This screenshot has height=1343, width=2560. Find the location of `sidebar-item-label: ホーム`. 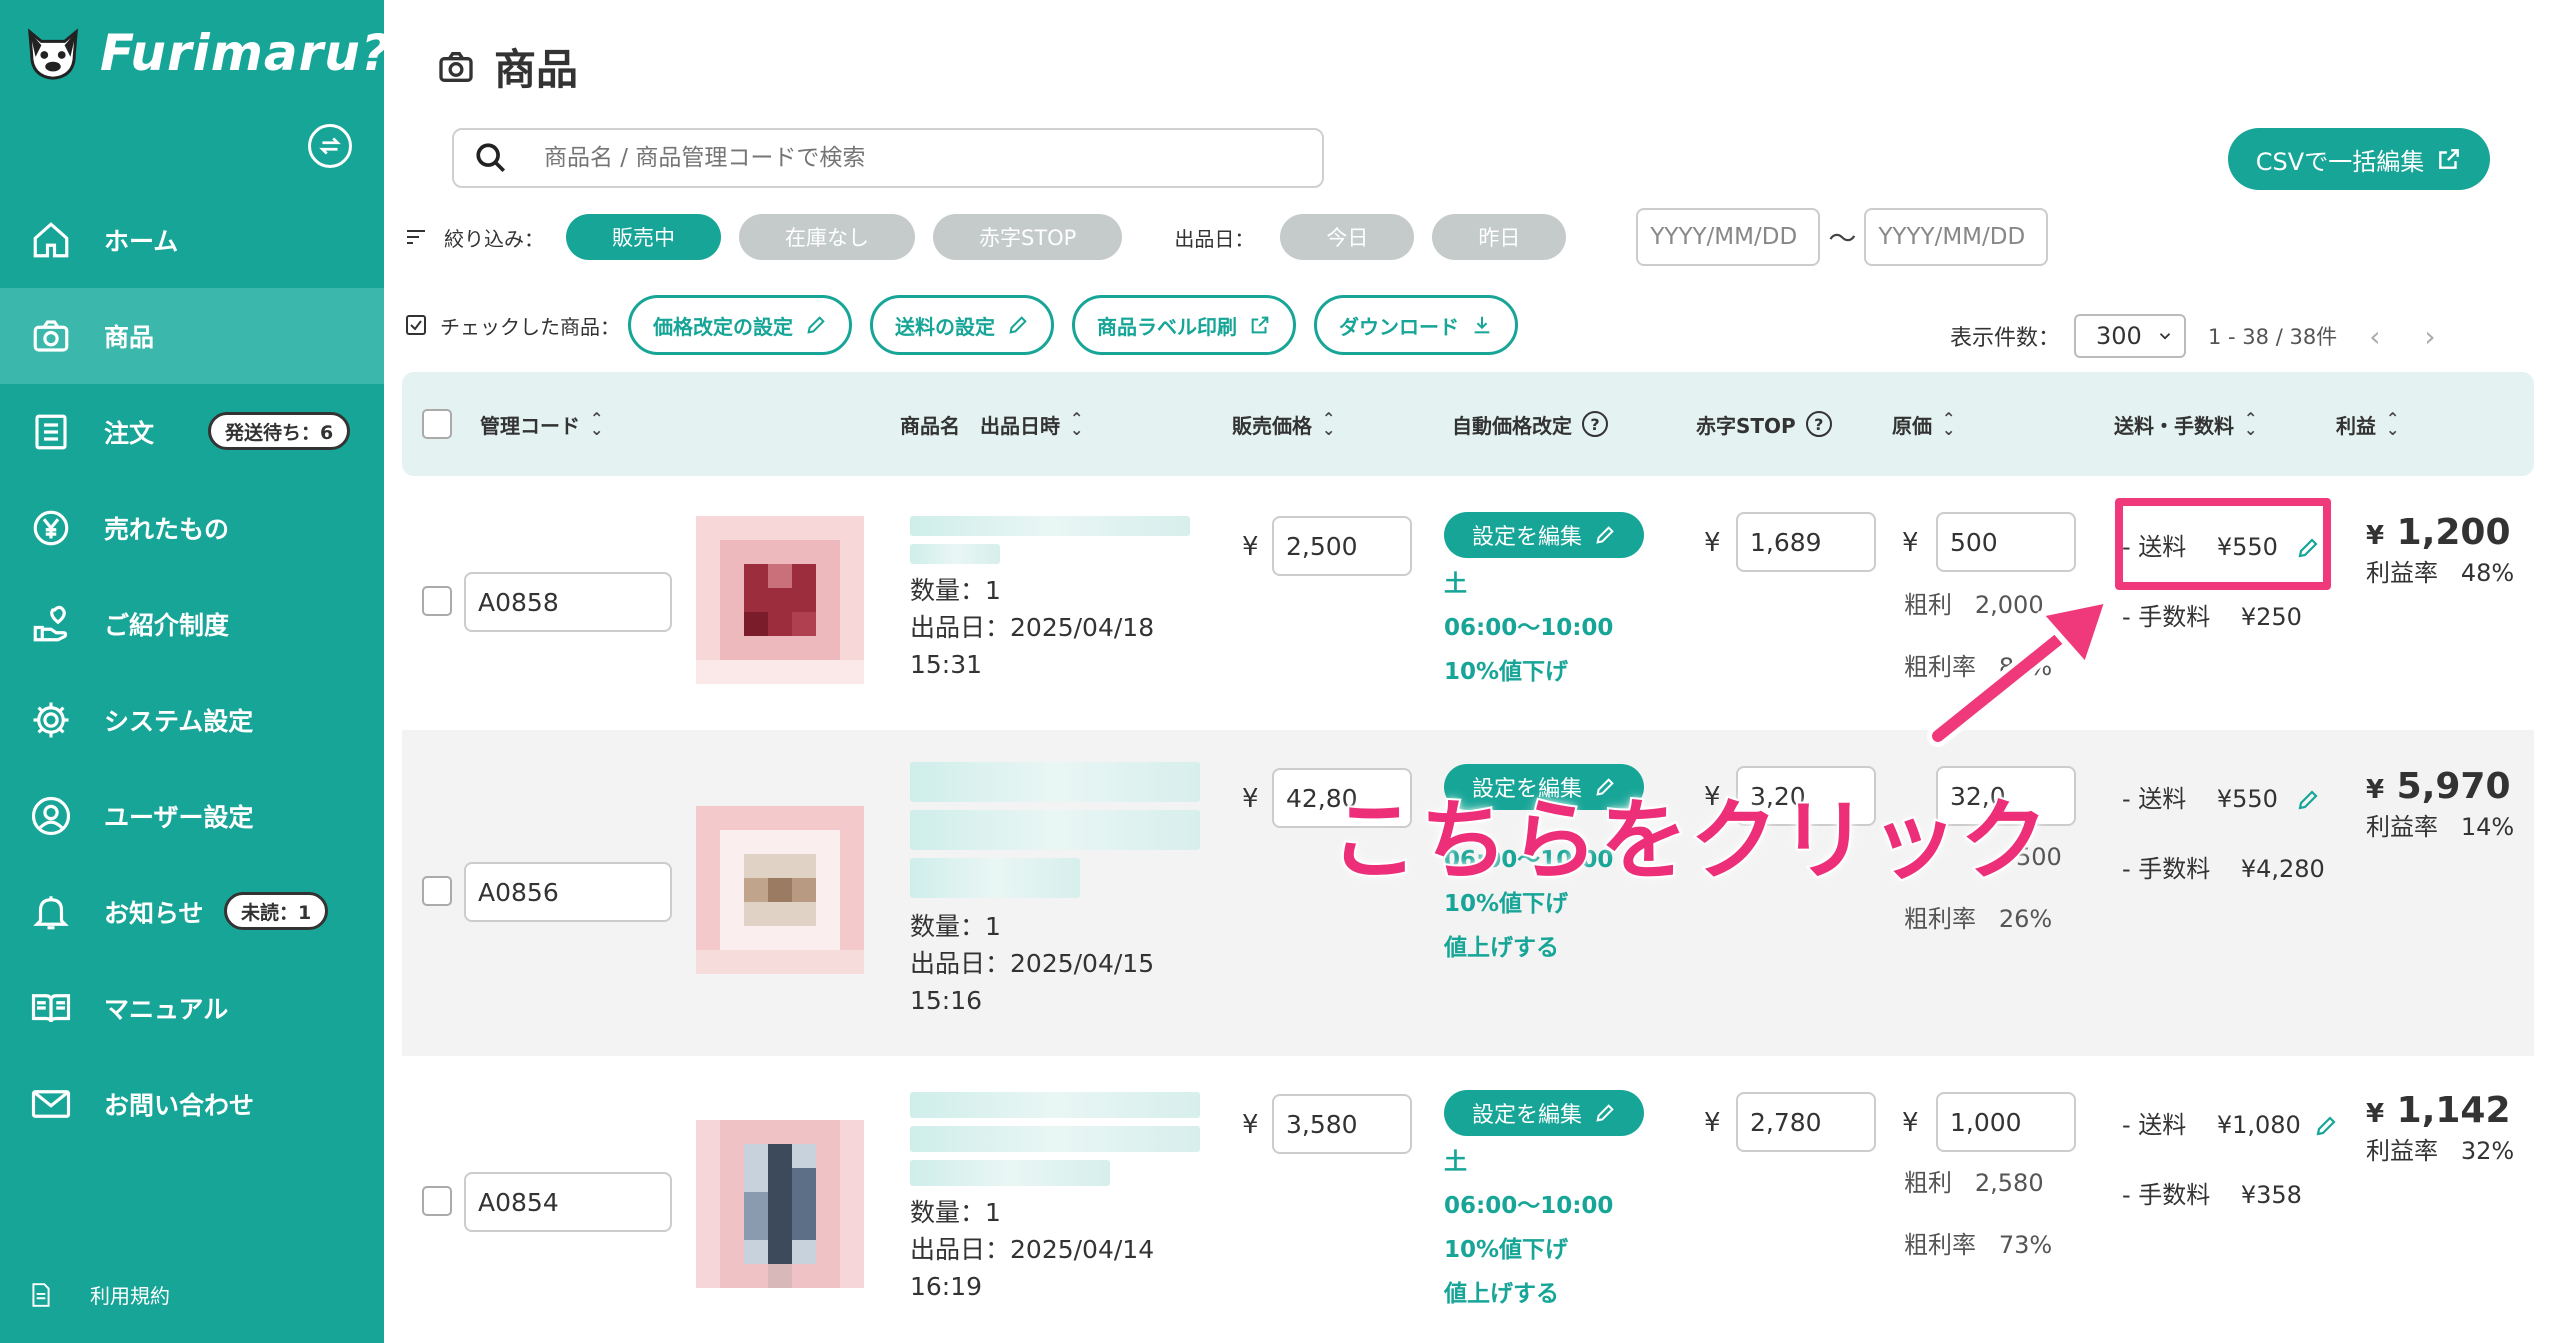

sidebar-item-label: ホーム is located at coordinates (141, 241).